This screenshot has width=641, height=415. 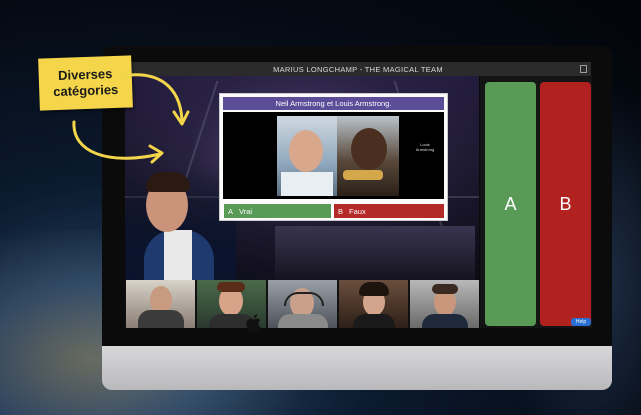 What do you see at coordinates (178, 255) in the screenshot?
I see `presenter-shirt` at bounding box center [178, 255].